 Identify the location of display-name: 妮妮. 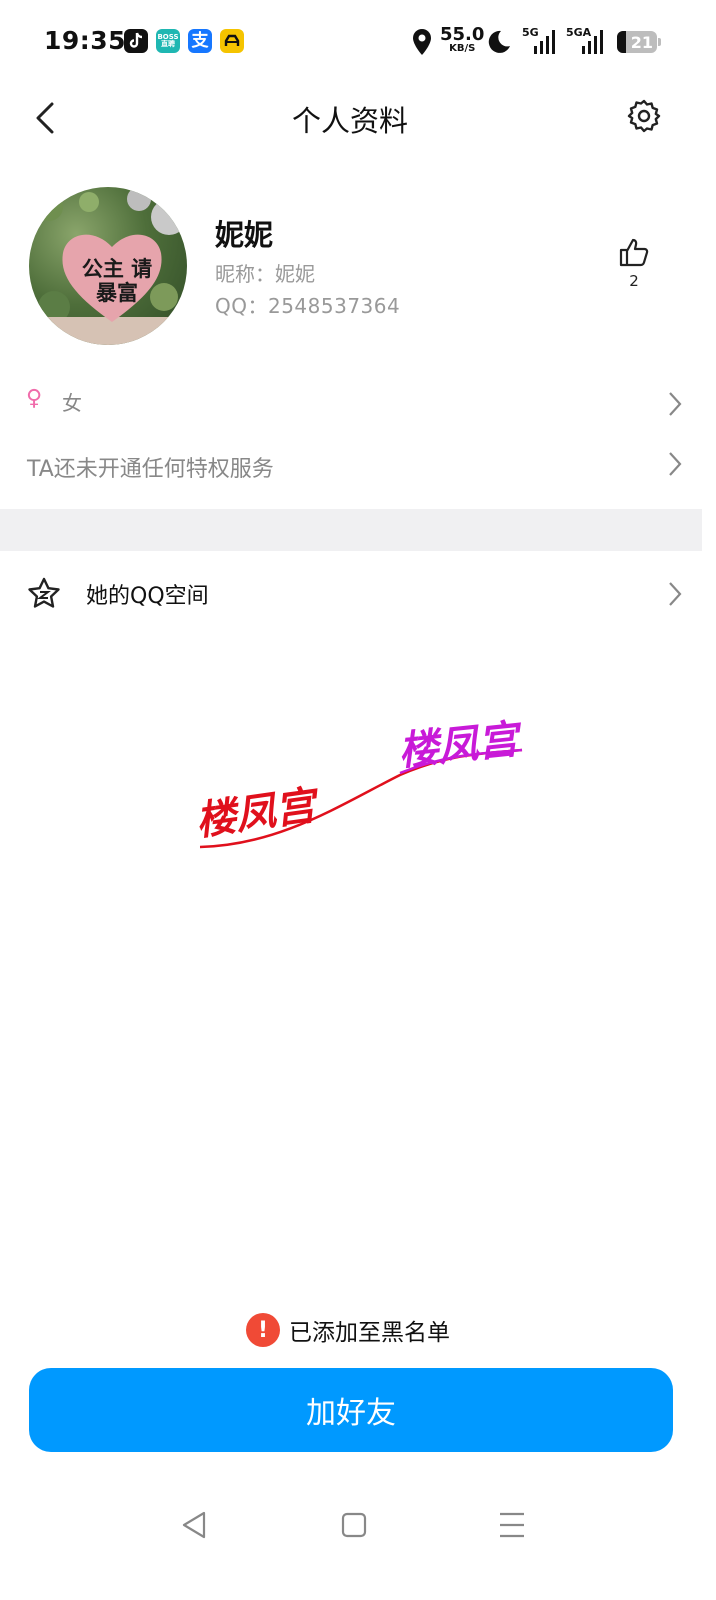
(244, 235).